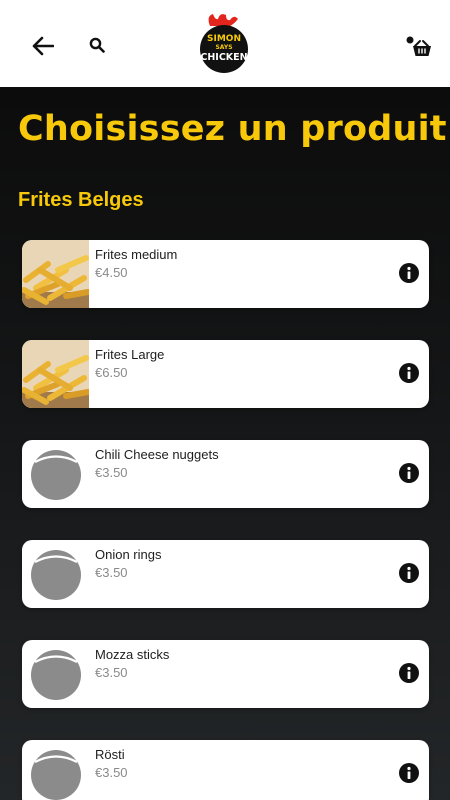 This screenshot has height=800, width=450. I want to click on page-title: Choisissez un produit, so click(232, 129).